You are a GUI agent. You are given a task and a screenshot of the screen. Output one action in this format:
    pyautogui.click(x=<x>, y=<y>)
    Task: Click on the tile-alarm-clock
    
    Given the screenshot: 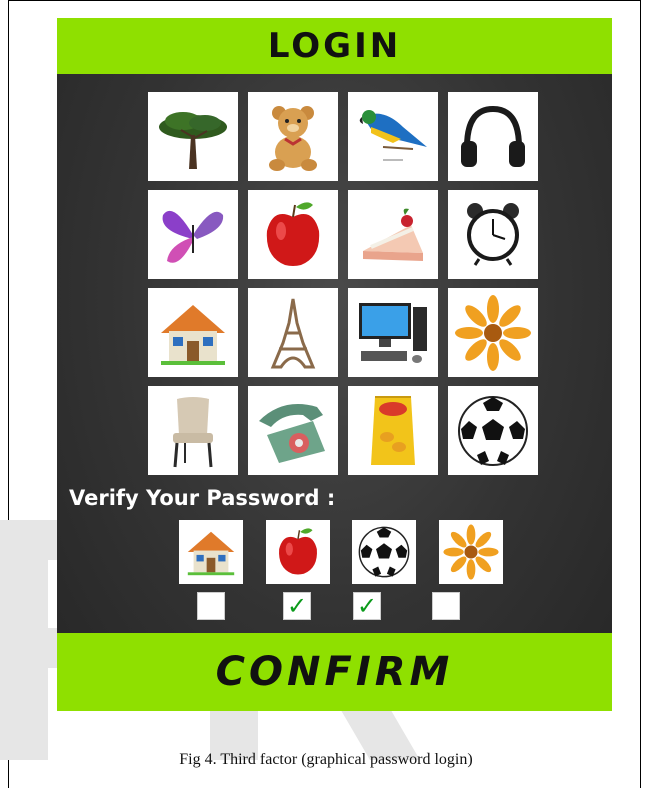 What is the action you would take?
    pyautogui.click(x=493, y=234)
    